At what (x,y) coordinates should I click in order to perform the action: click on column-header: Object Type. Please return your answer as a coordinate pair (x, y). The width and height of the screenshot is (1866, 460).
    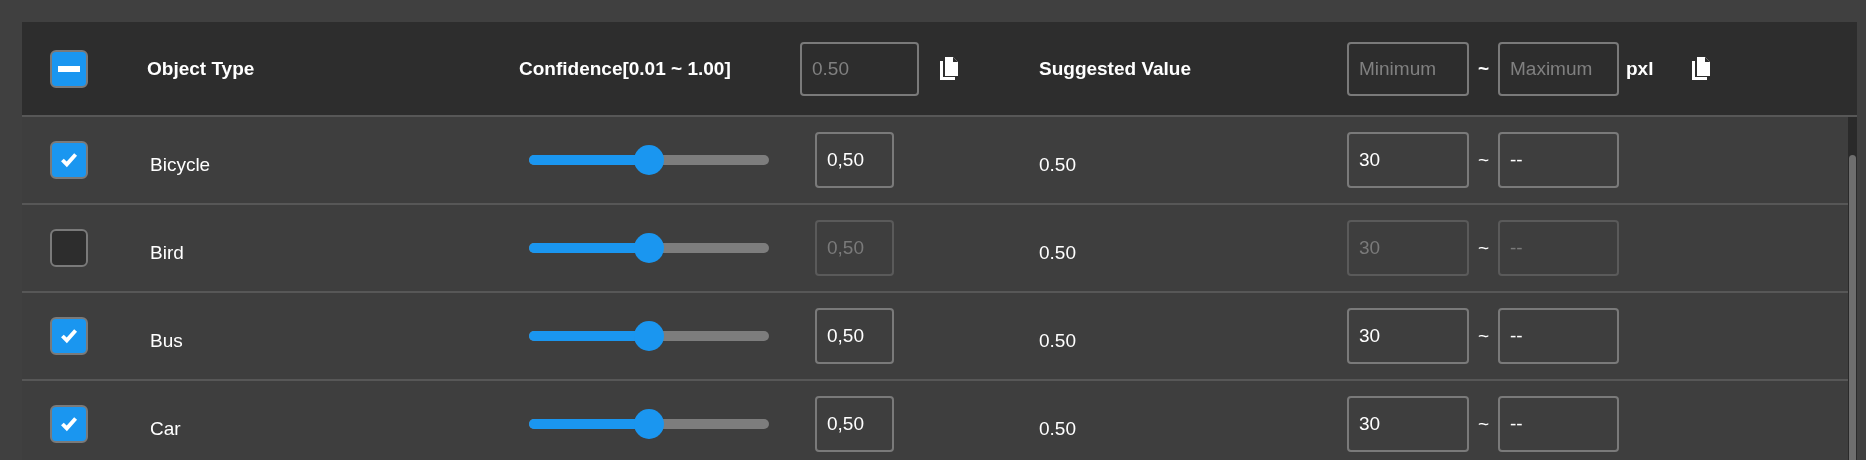
    Looking at the image, I should click on (201, 68).